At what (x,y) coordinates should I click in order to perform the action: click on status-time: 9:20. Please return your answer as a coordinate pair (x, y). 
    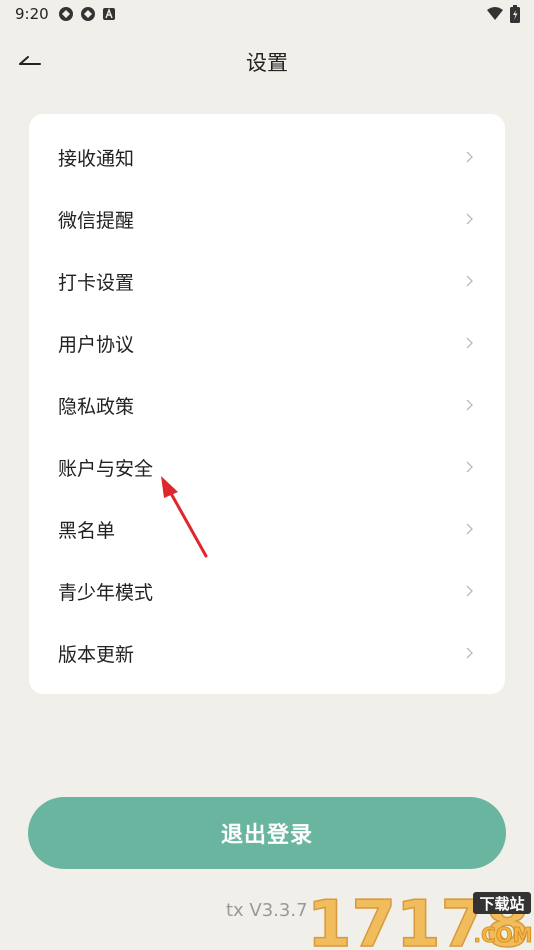
    Looking at the image, I should click on (32, 14).